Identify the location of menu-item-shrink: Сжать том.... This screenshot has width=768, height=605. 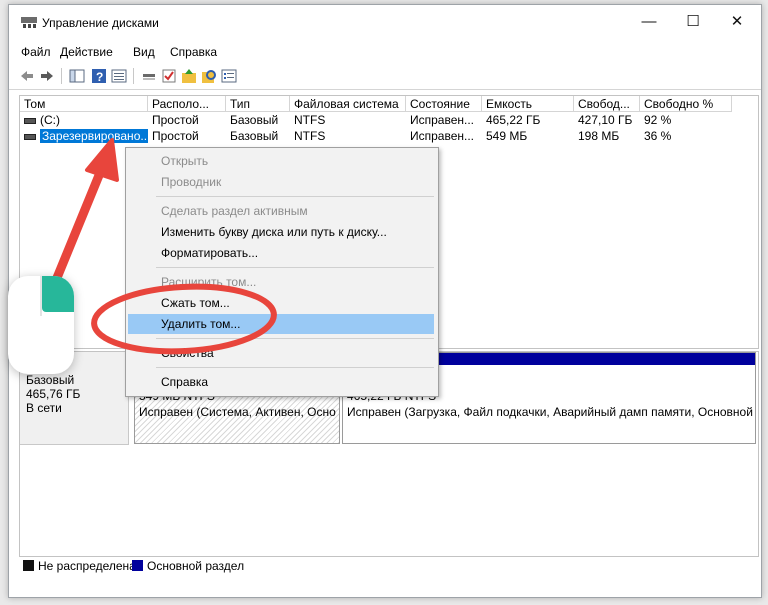
(281, 303).